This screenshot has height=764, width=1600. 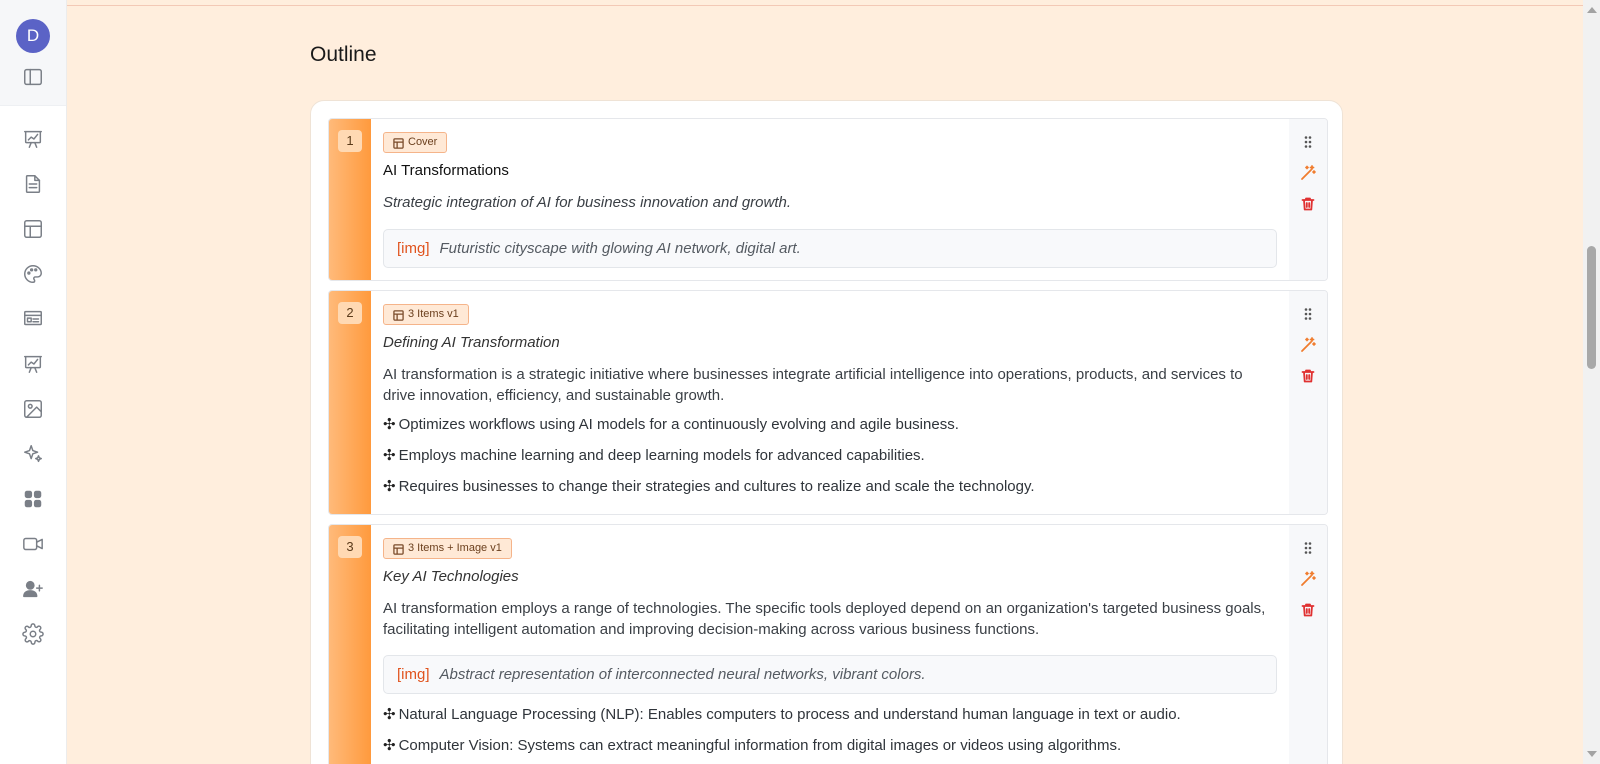 I want to click on vertical-scrollbar, so click(x=1591, y=382).